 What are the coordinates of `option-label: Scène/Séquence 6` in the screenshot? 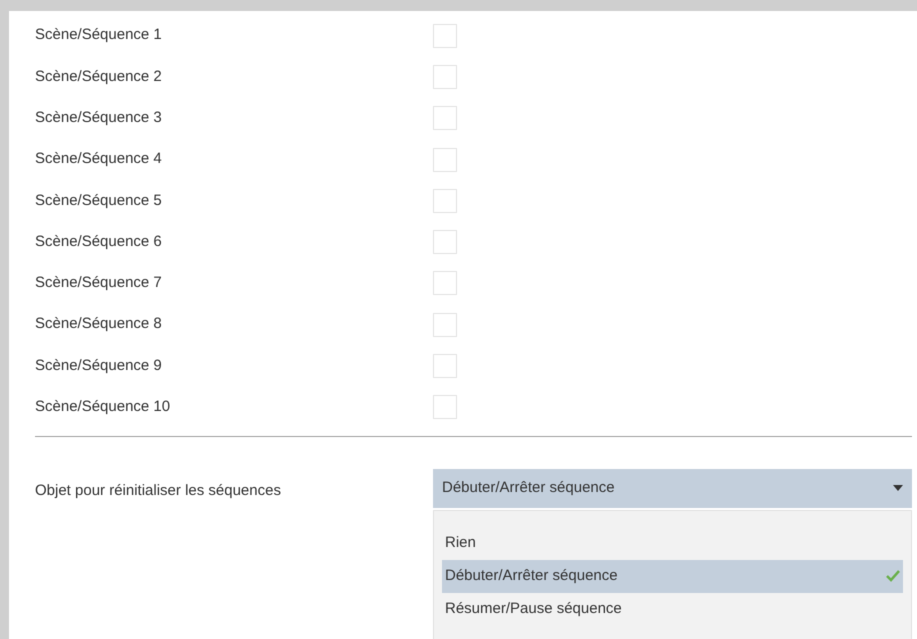 It's located at (99, 242).